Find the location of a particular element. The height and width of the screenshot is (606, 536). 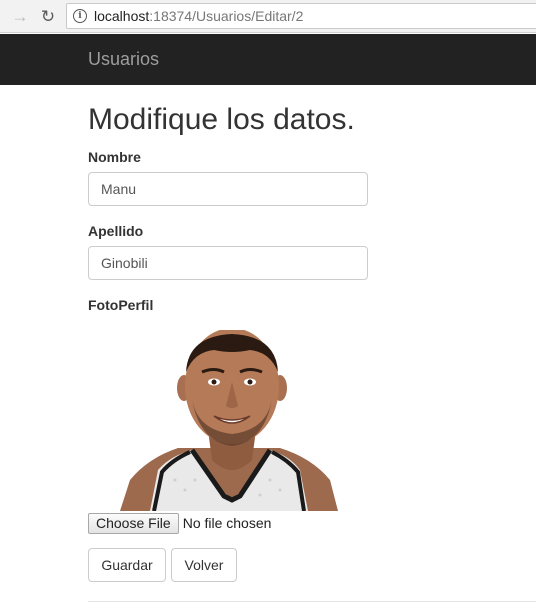

foto-perfil-label: FotoPerfil is located at coordinates (121, 305).